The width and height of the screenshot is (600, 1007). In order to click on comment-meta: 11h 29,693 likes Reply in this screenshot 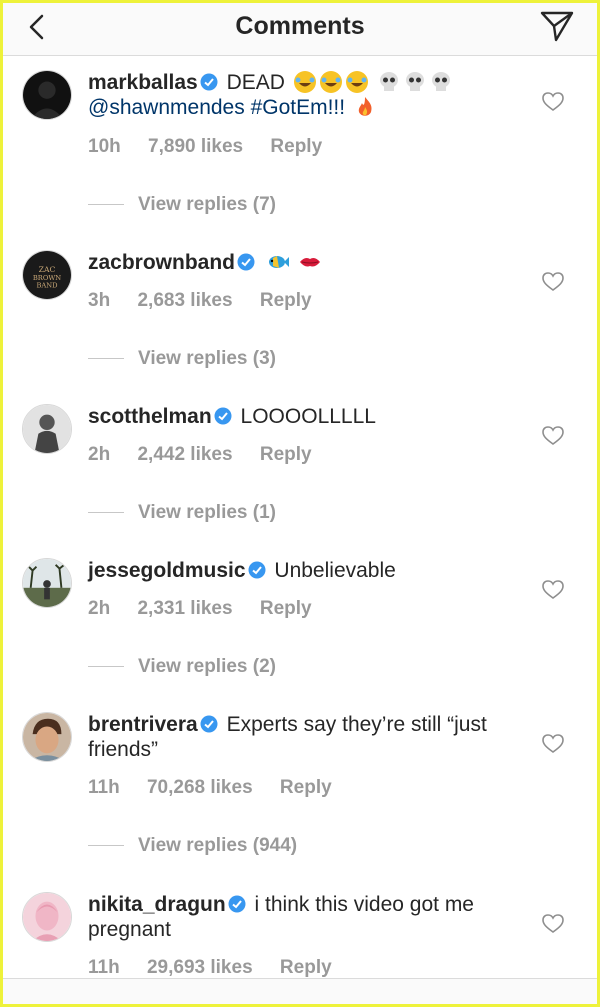, I will do `click(221, 968)`.